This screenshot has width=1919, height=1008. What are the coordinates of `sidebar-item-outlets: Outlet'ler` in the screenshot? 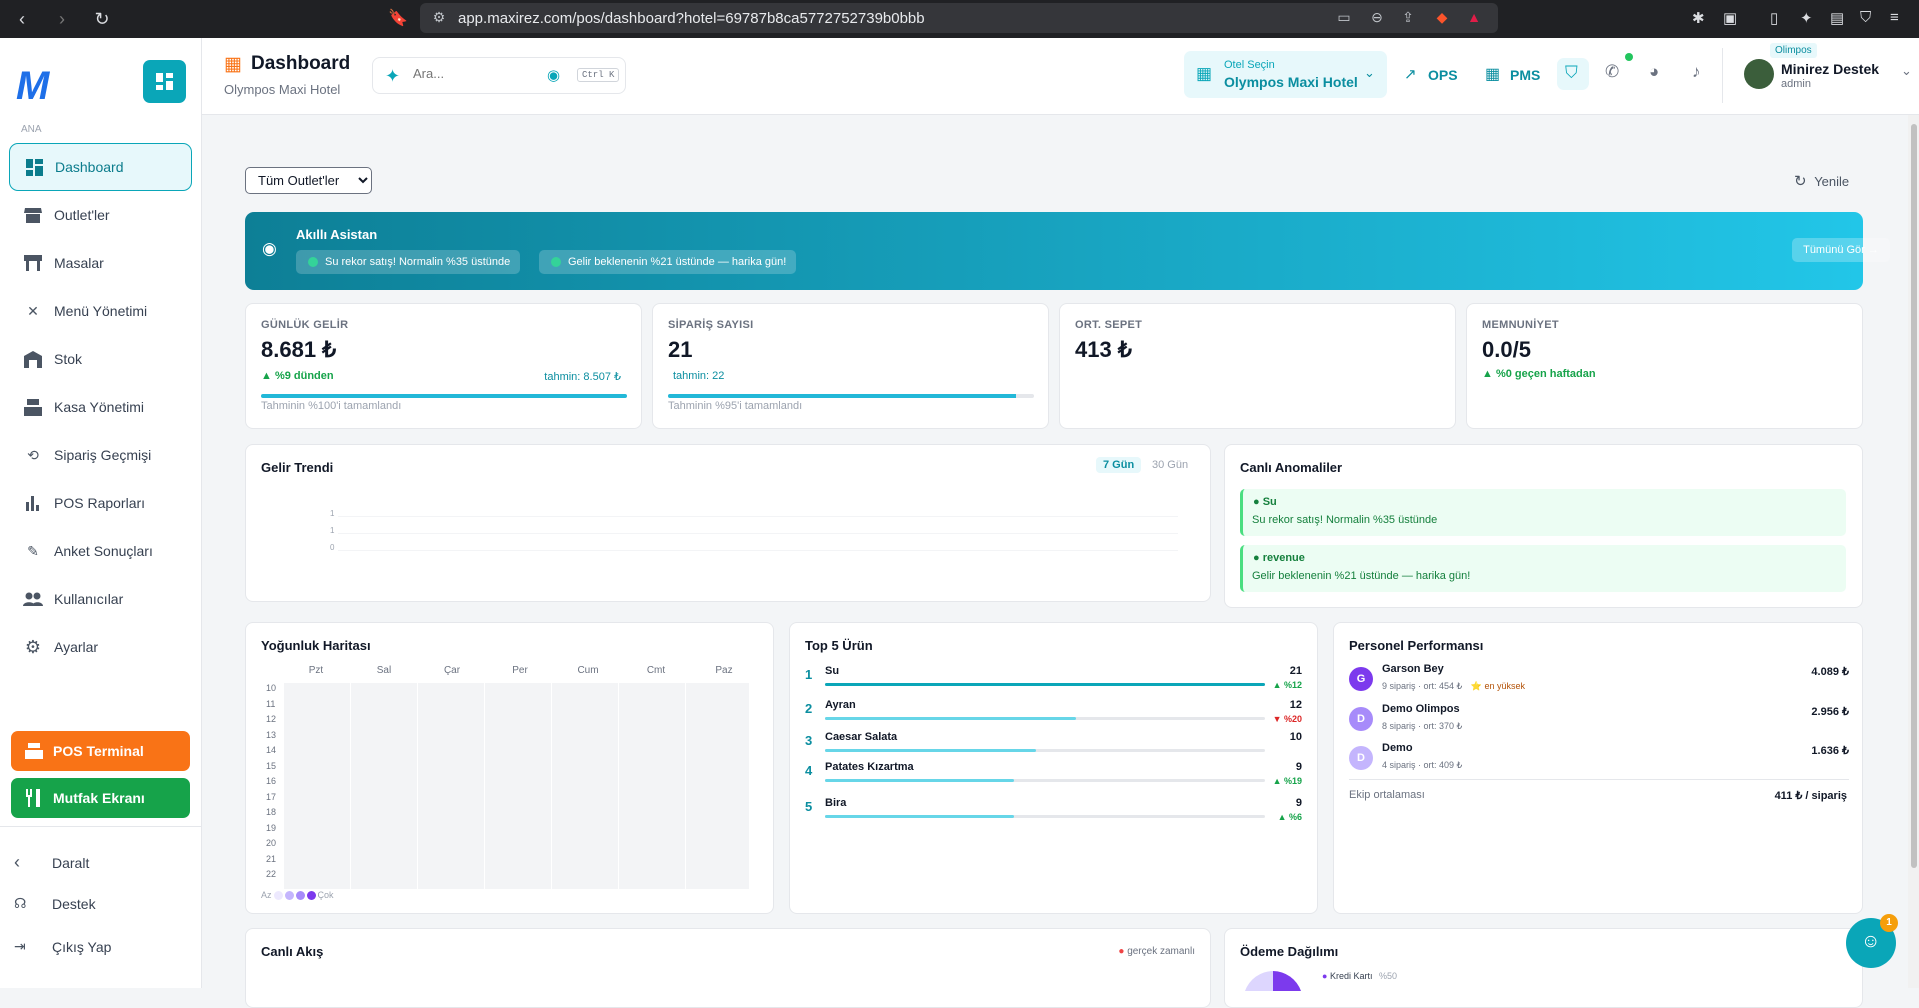 It's located at (100, 215).